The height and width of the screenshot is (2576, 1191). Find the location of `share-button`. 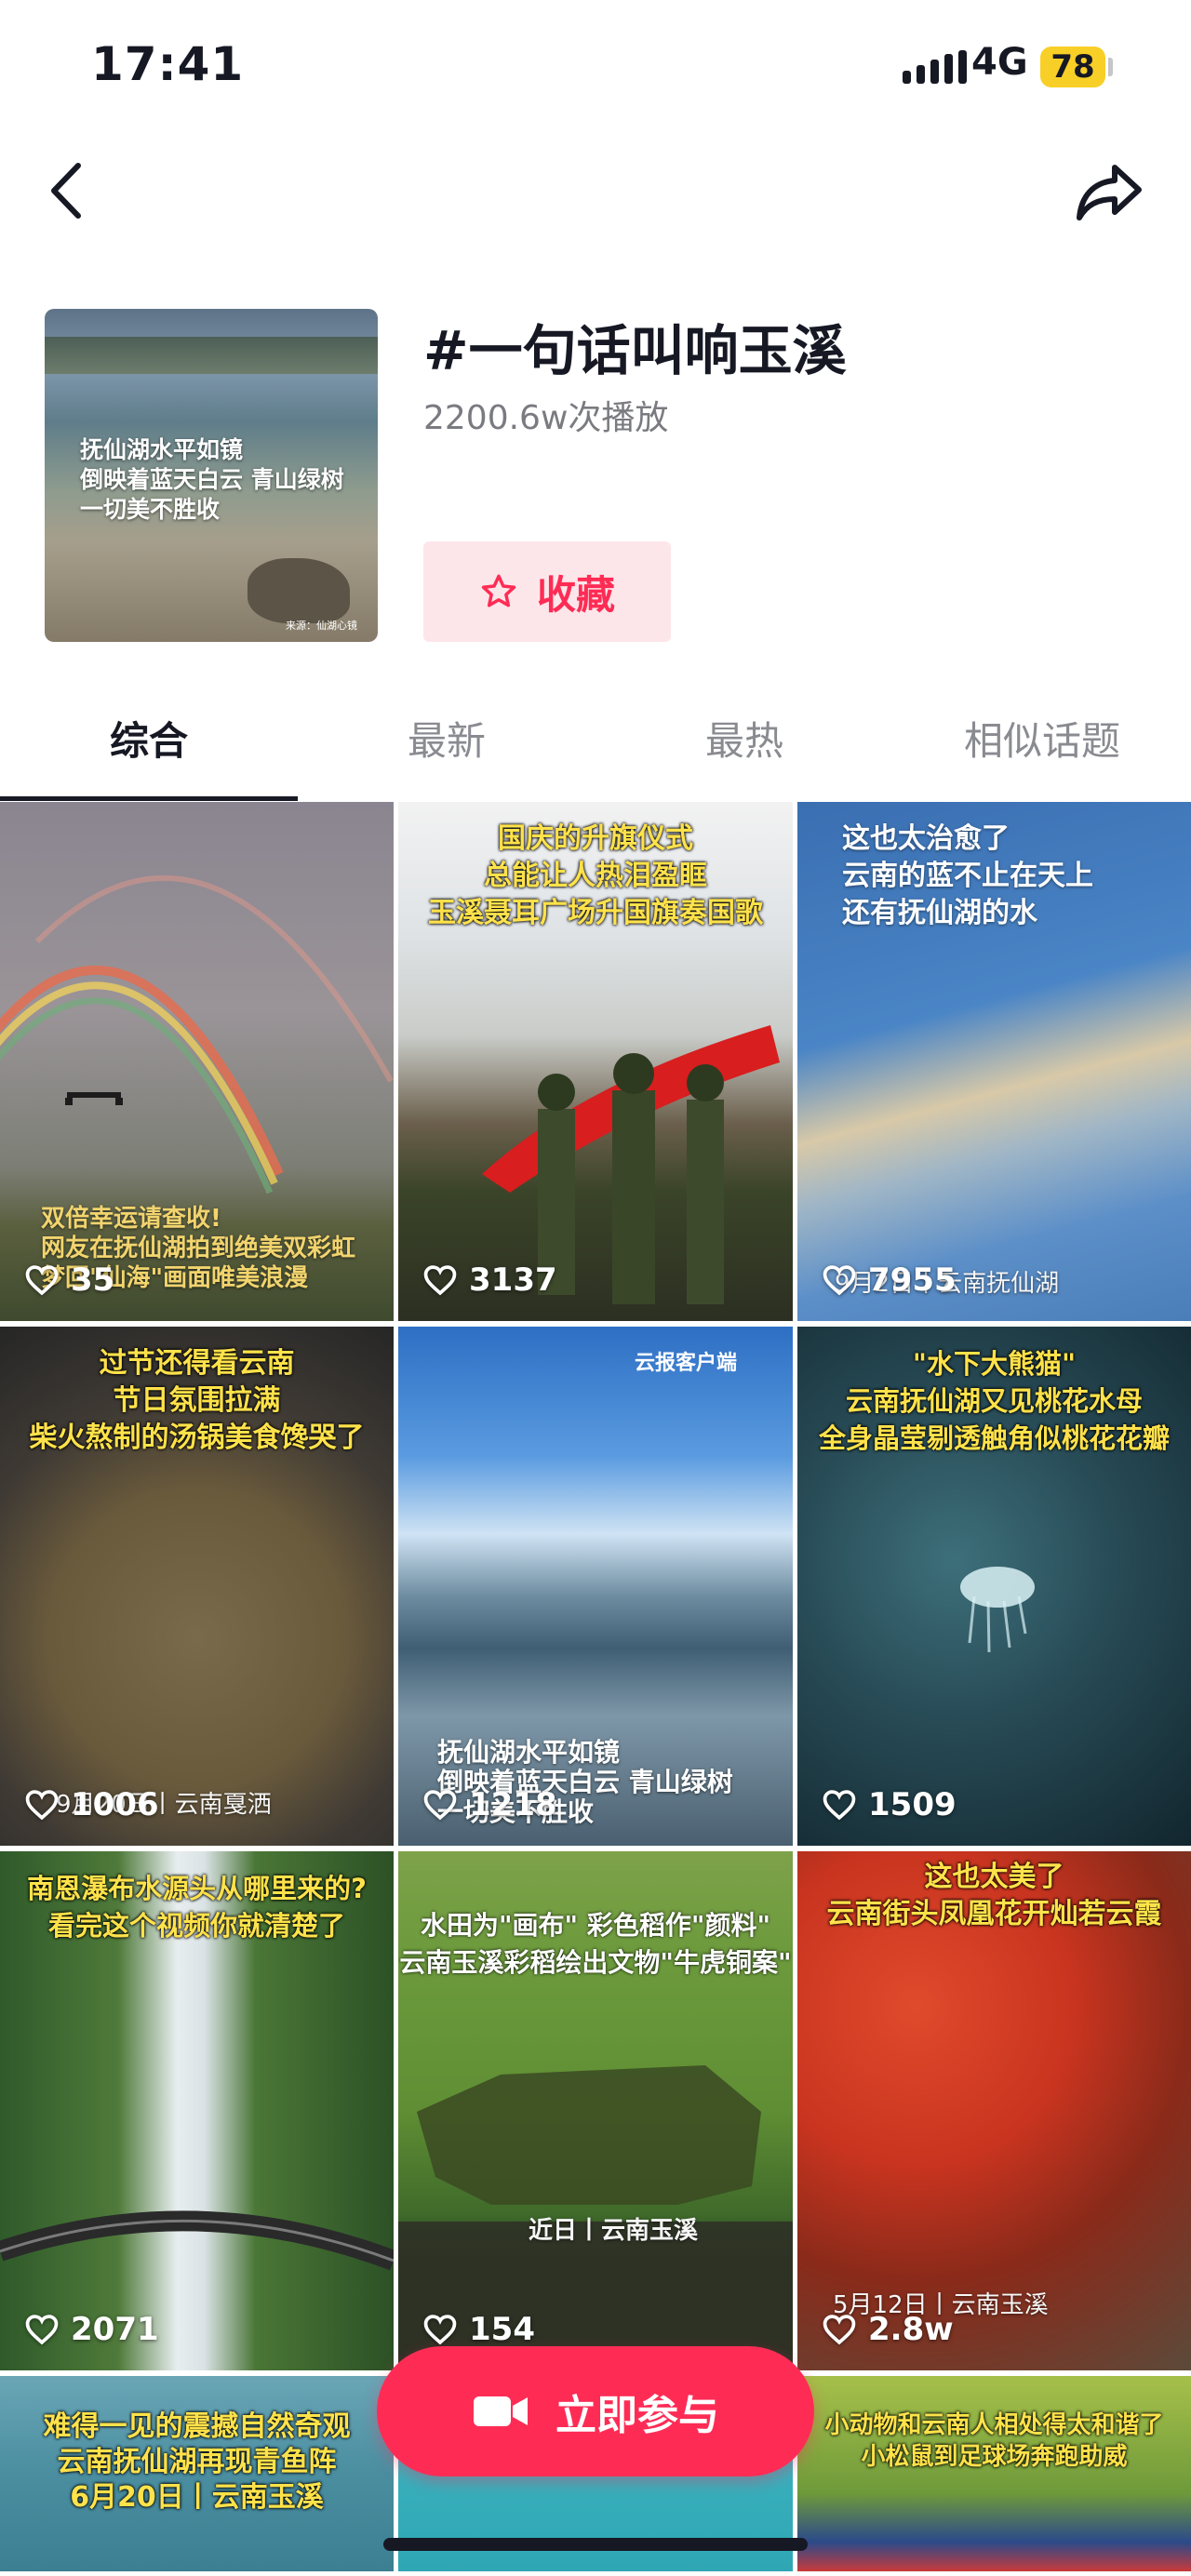

share-button is located at coordinates (1109, 192).